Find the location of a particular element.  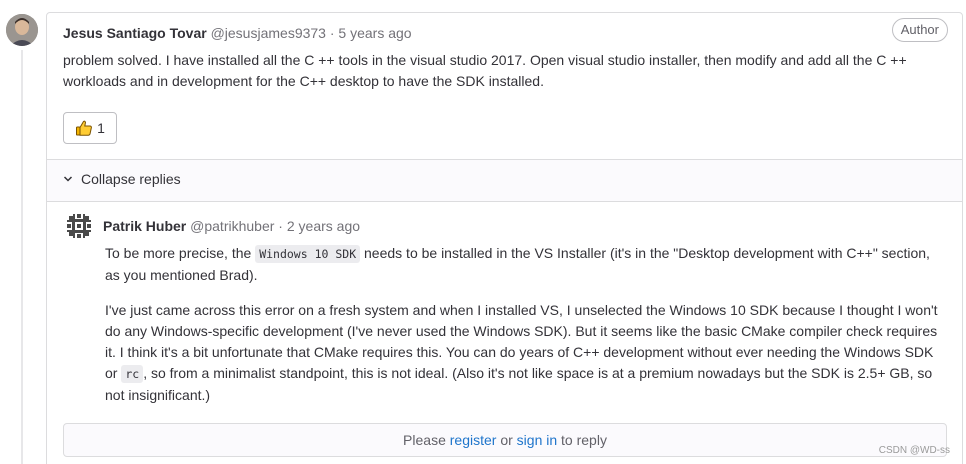

reply-timestamp: 2 years ago is located at coordinates (323, 226).